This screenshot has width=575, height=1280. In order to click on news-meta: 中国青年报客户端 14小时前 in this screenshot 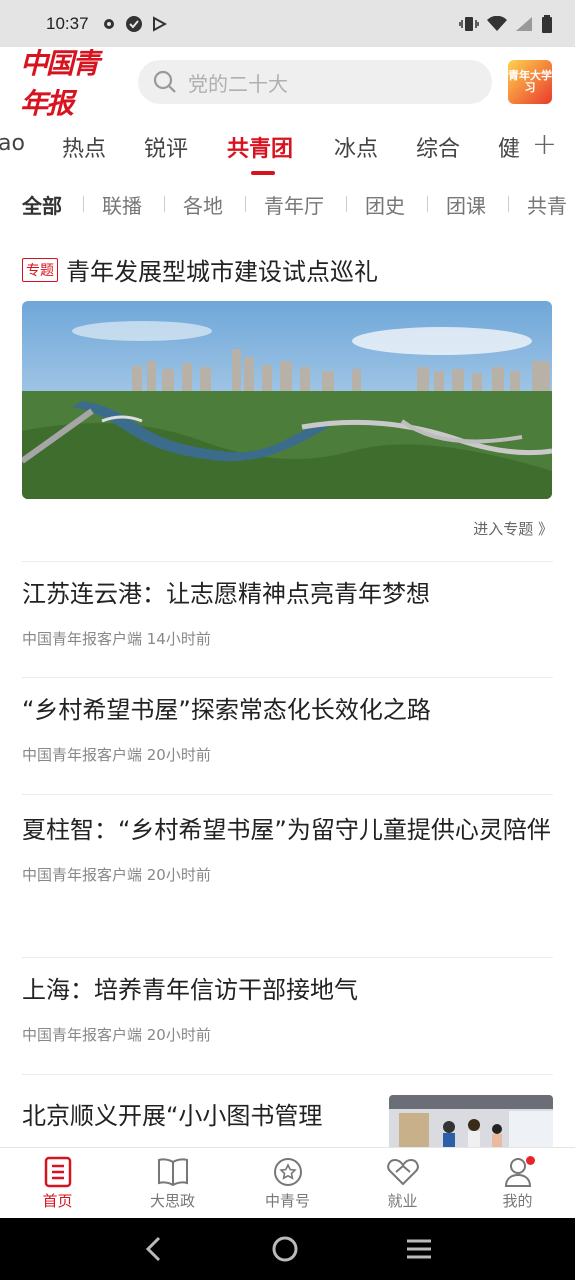, I will do `click(116, 639)`.